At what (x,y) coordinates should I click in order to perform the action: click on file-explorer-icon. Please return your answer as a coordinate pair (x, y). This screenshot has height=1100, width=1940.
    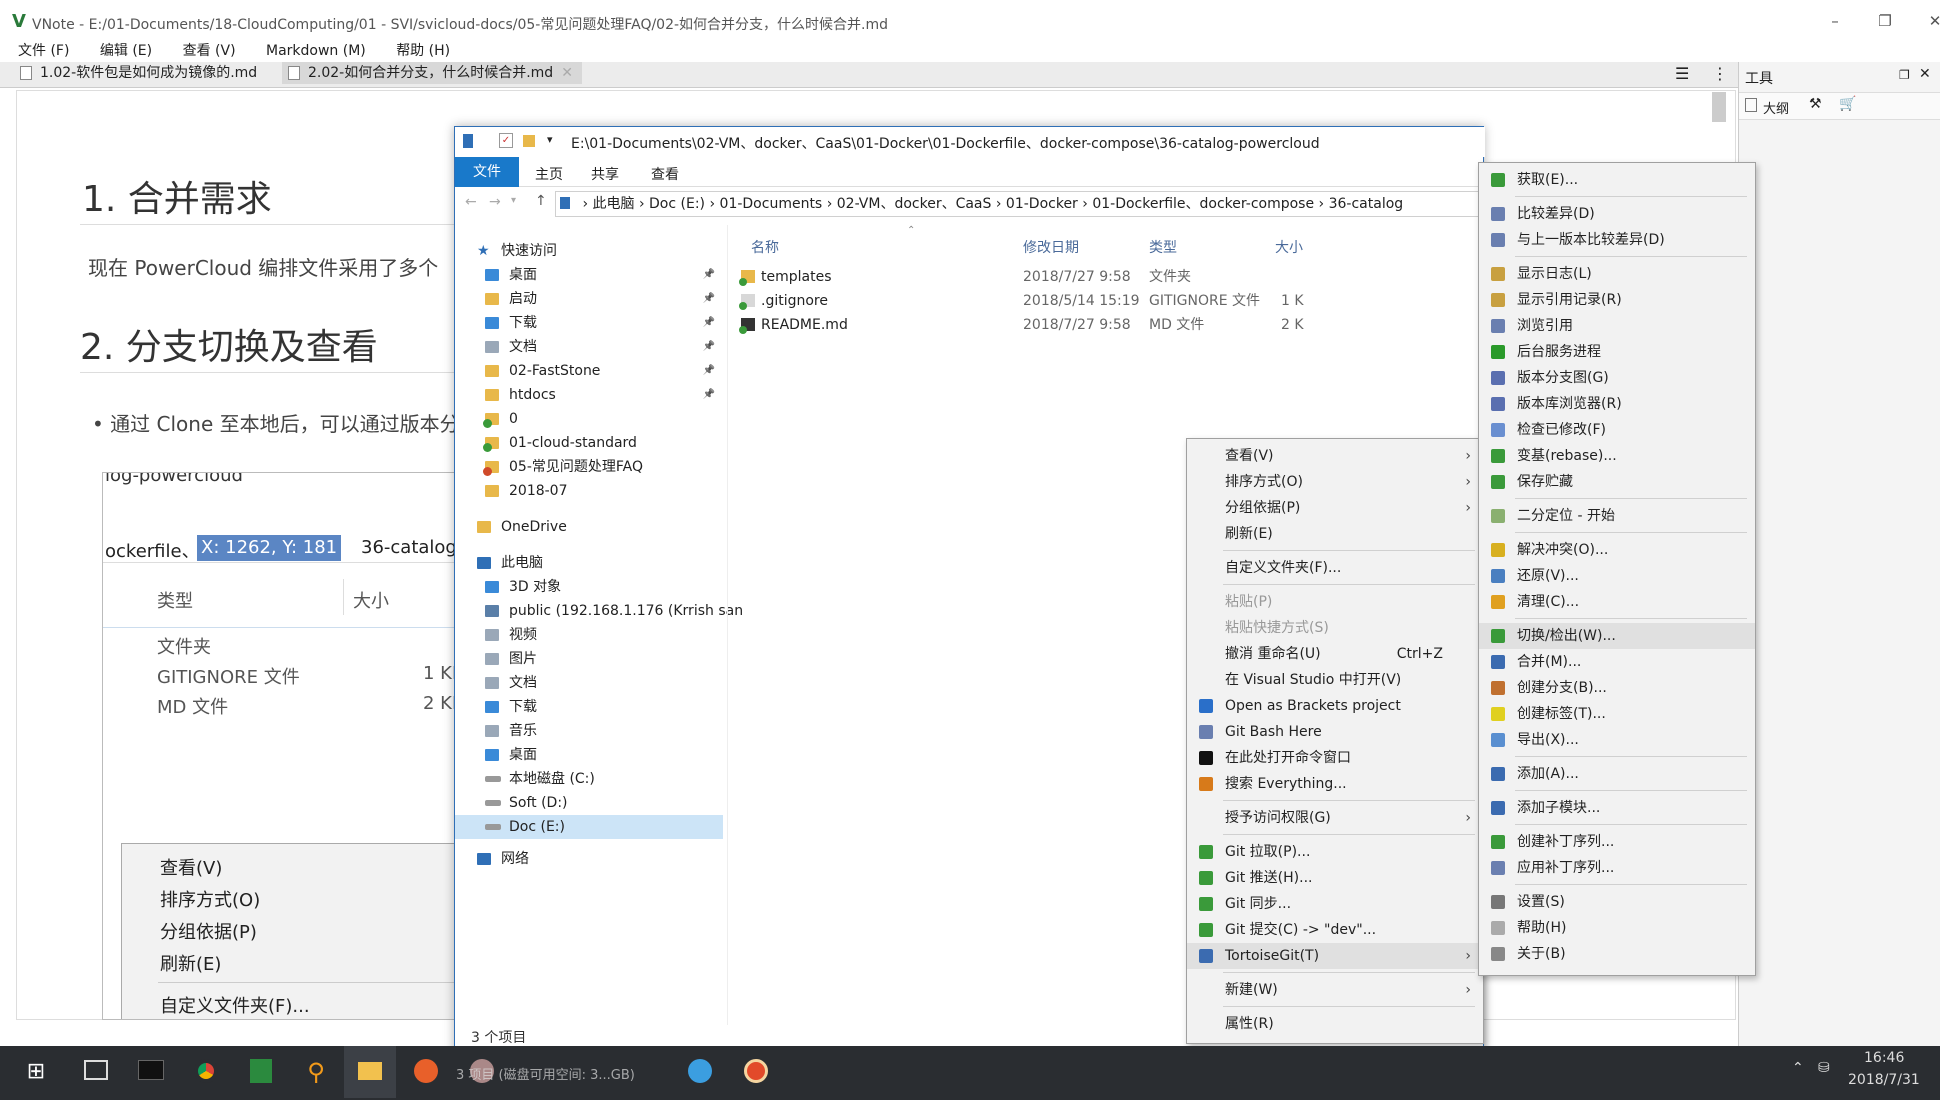
    Looking at the image, I should click on (370, 1072).